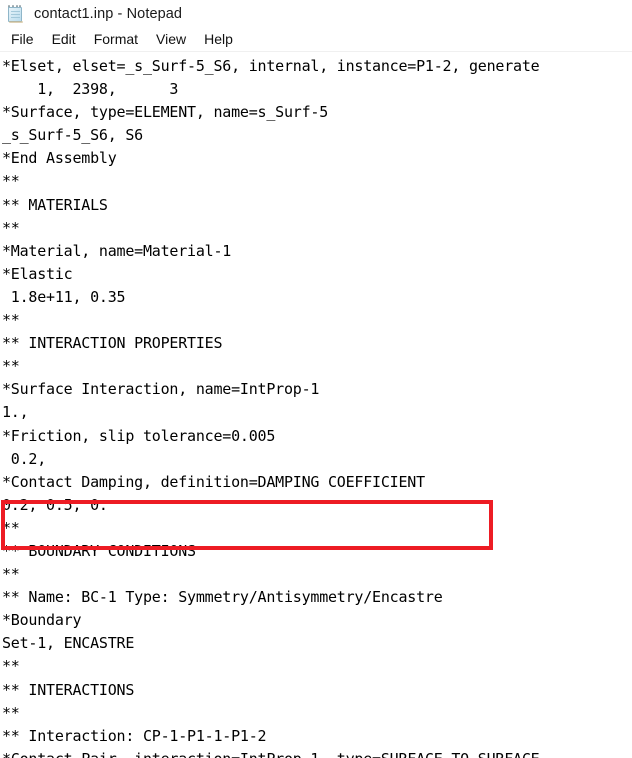 The image size is (632, 758). I want to click on menu-item-help: Help, so click(218, 39).